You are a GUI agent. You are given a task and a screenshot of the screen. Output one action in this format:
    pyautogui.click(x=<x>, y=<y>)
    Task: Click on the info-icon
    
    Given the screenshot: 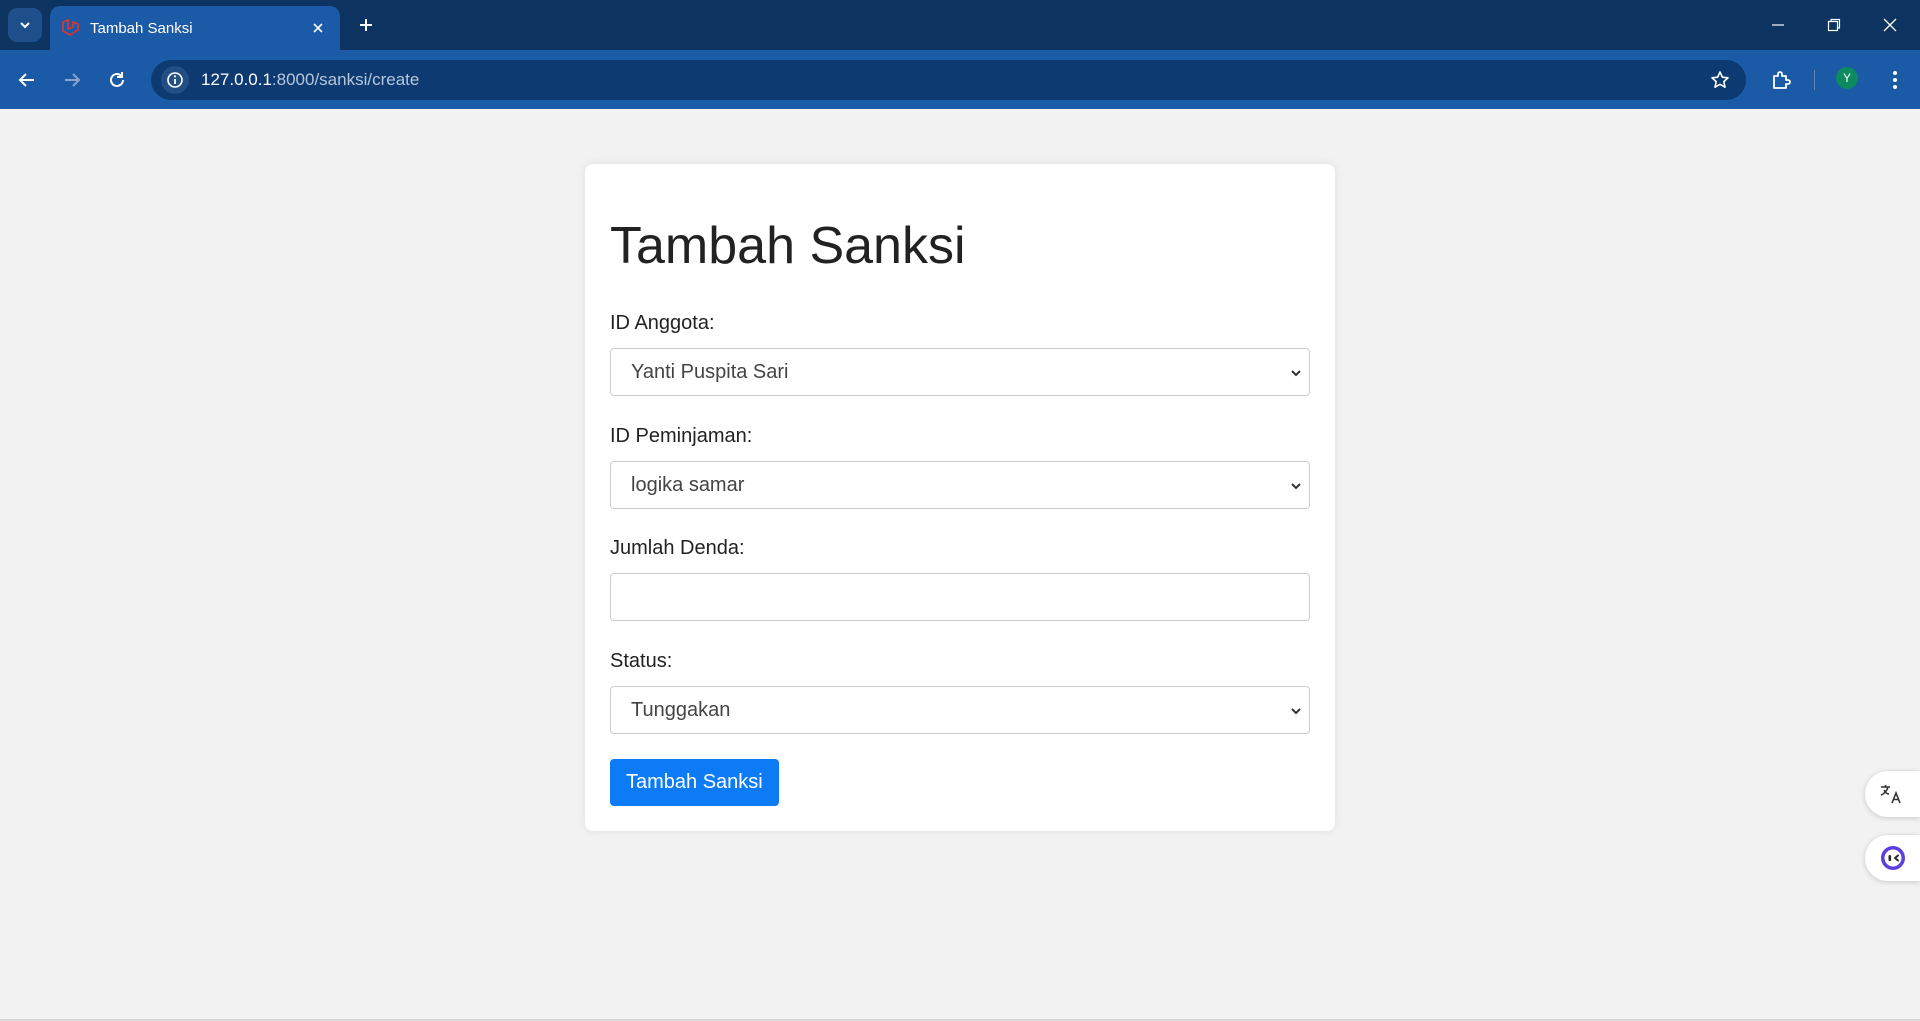 What is the action you would take?
    pyautogui.click(x=175, y=80)
    